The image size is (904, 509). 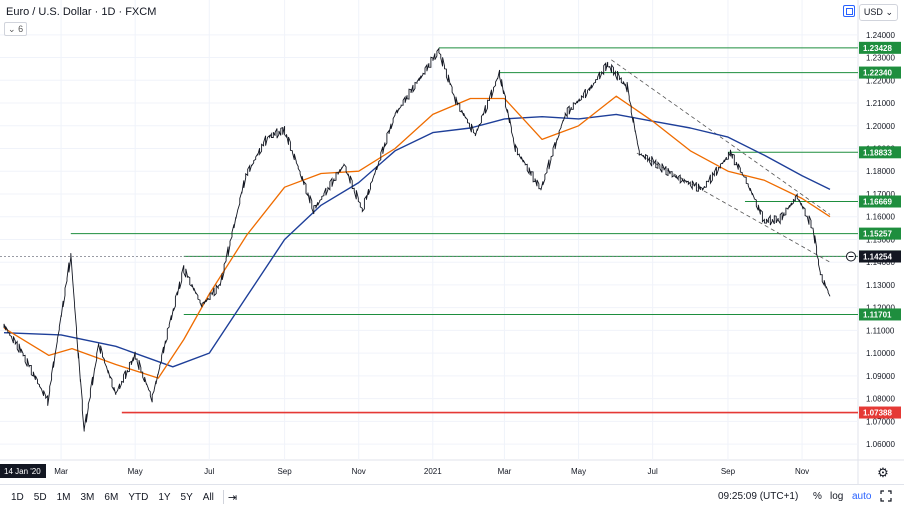 What do you see at coordinates (22, 471) in the screenshot?
I see `x-tick-label: 14 Jan '20` at bounding box center [22, 471].